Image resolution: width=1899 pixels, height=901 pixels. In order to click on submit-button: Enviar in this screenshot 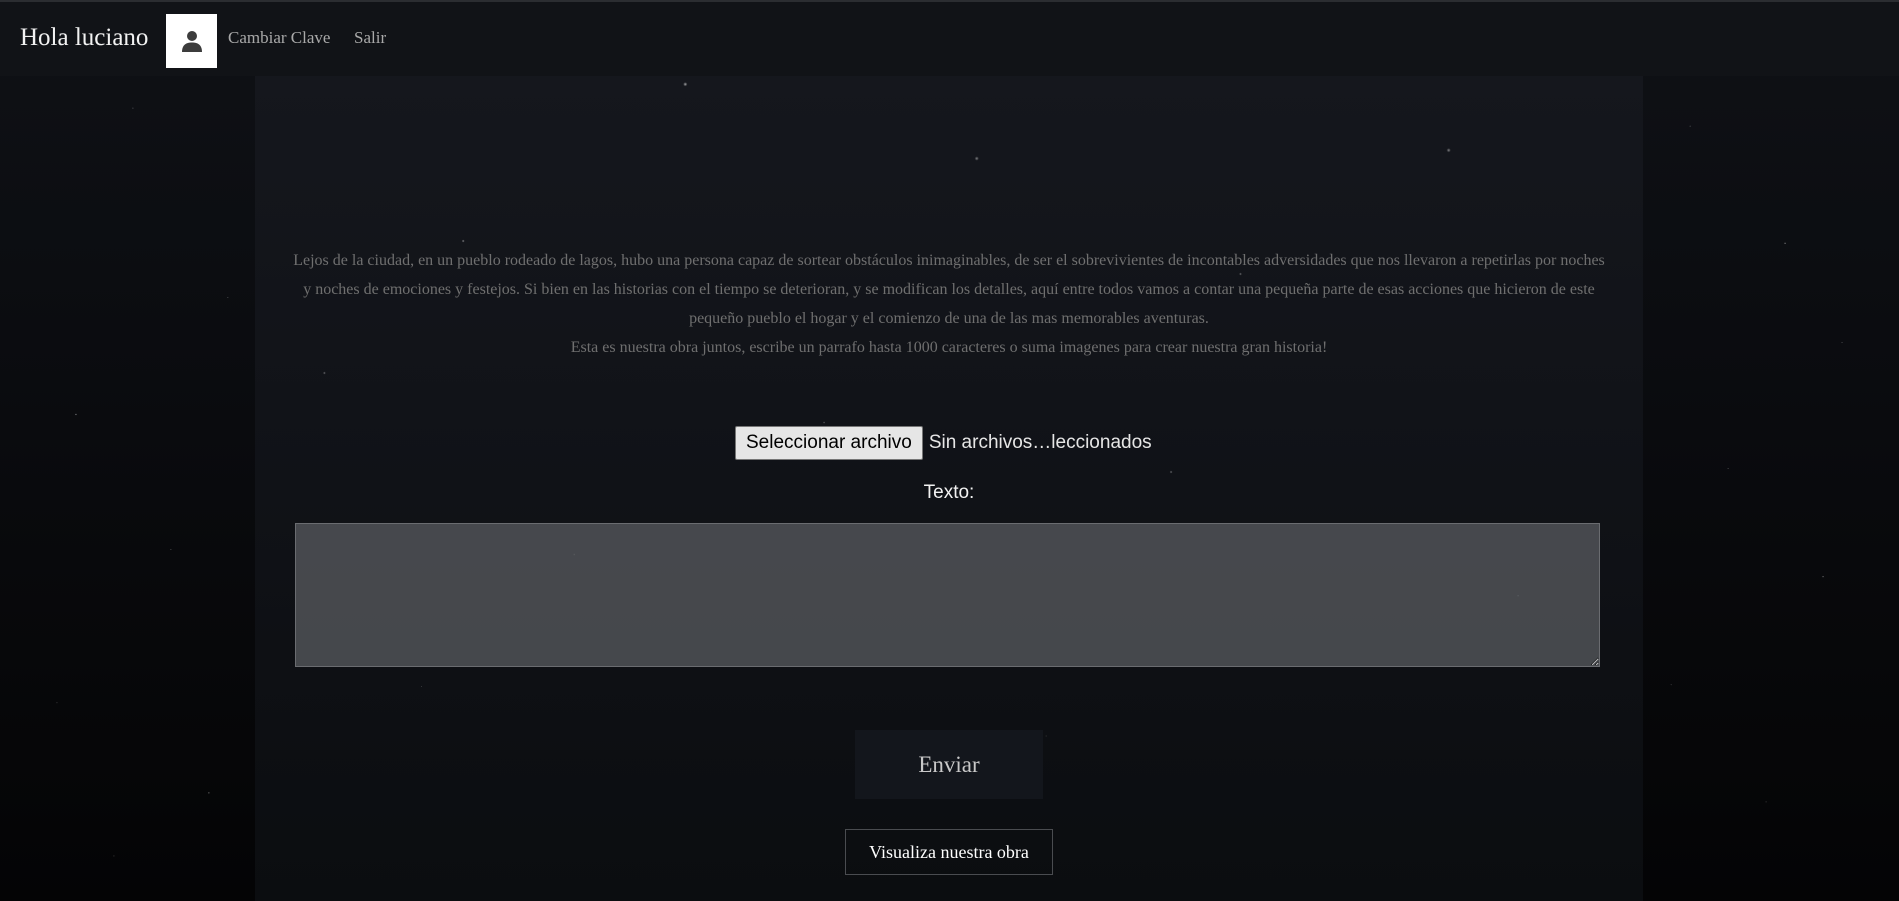, I will do `click(949, 764)`.